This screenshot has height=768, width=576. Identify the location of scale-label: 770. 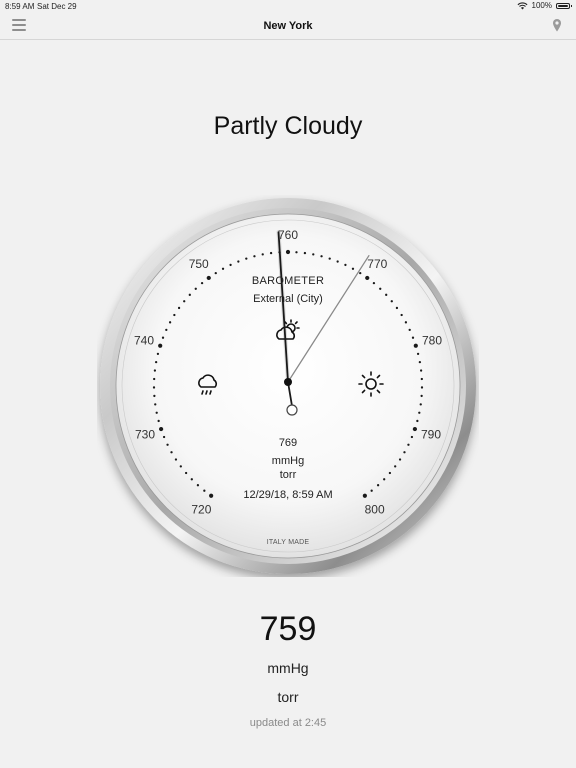
(377, 264).